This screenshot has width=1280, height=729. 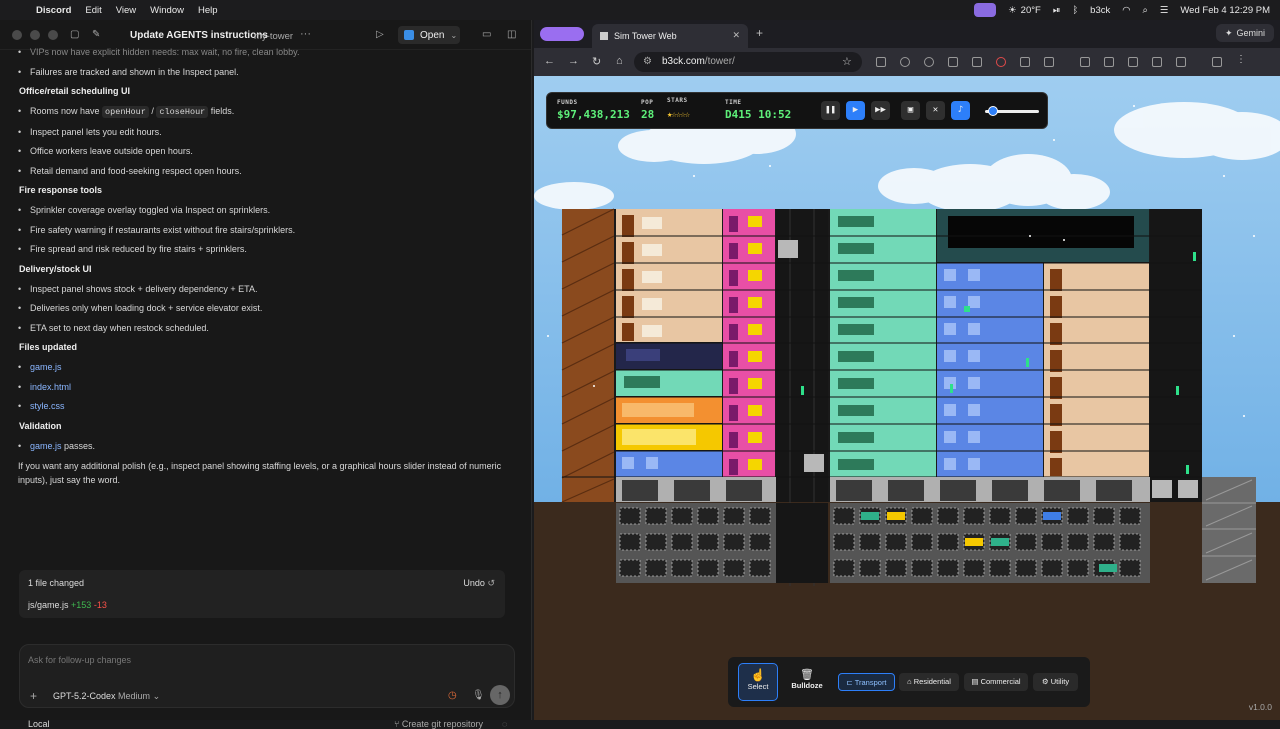 I want to click on undo-button: Undo ↺, so click(x=479, y=583).